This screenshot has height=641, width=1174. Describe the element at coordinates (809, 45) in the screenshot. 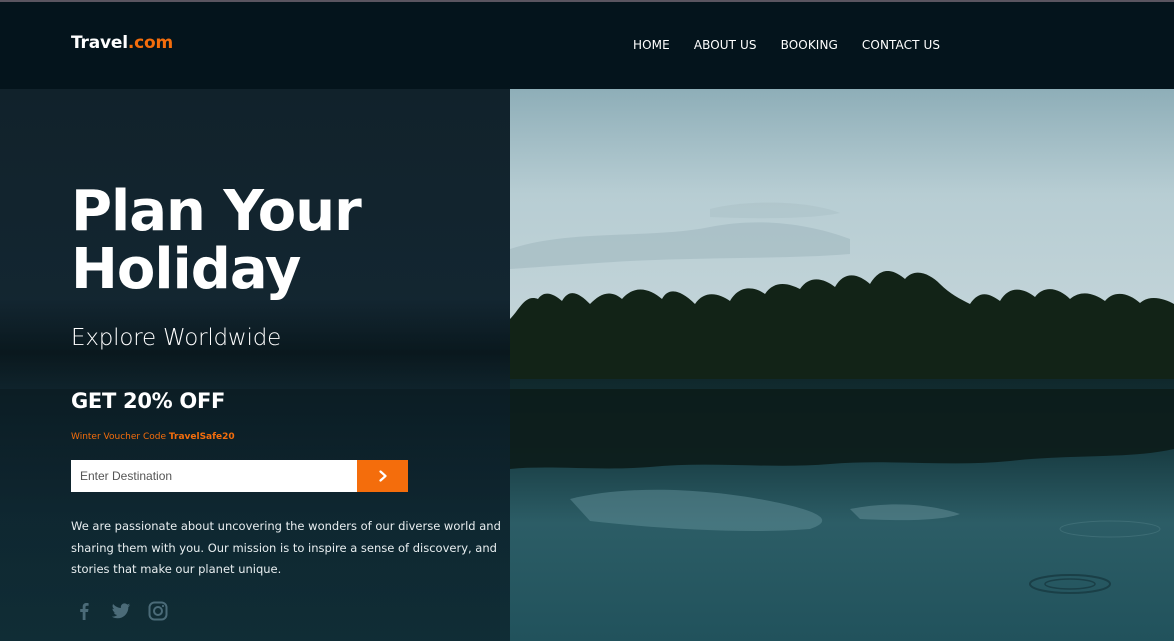

I see `nav-booking: BOOKING` at that location.